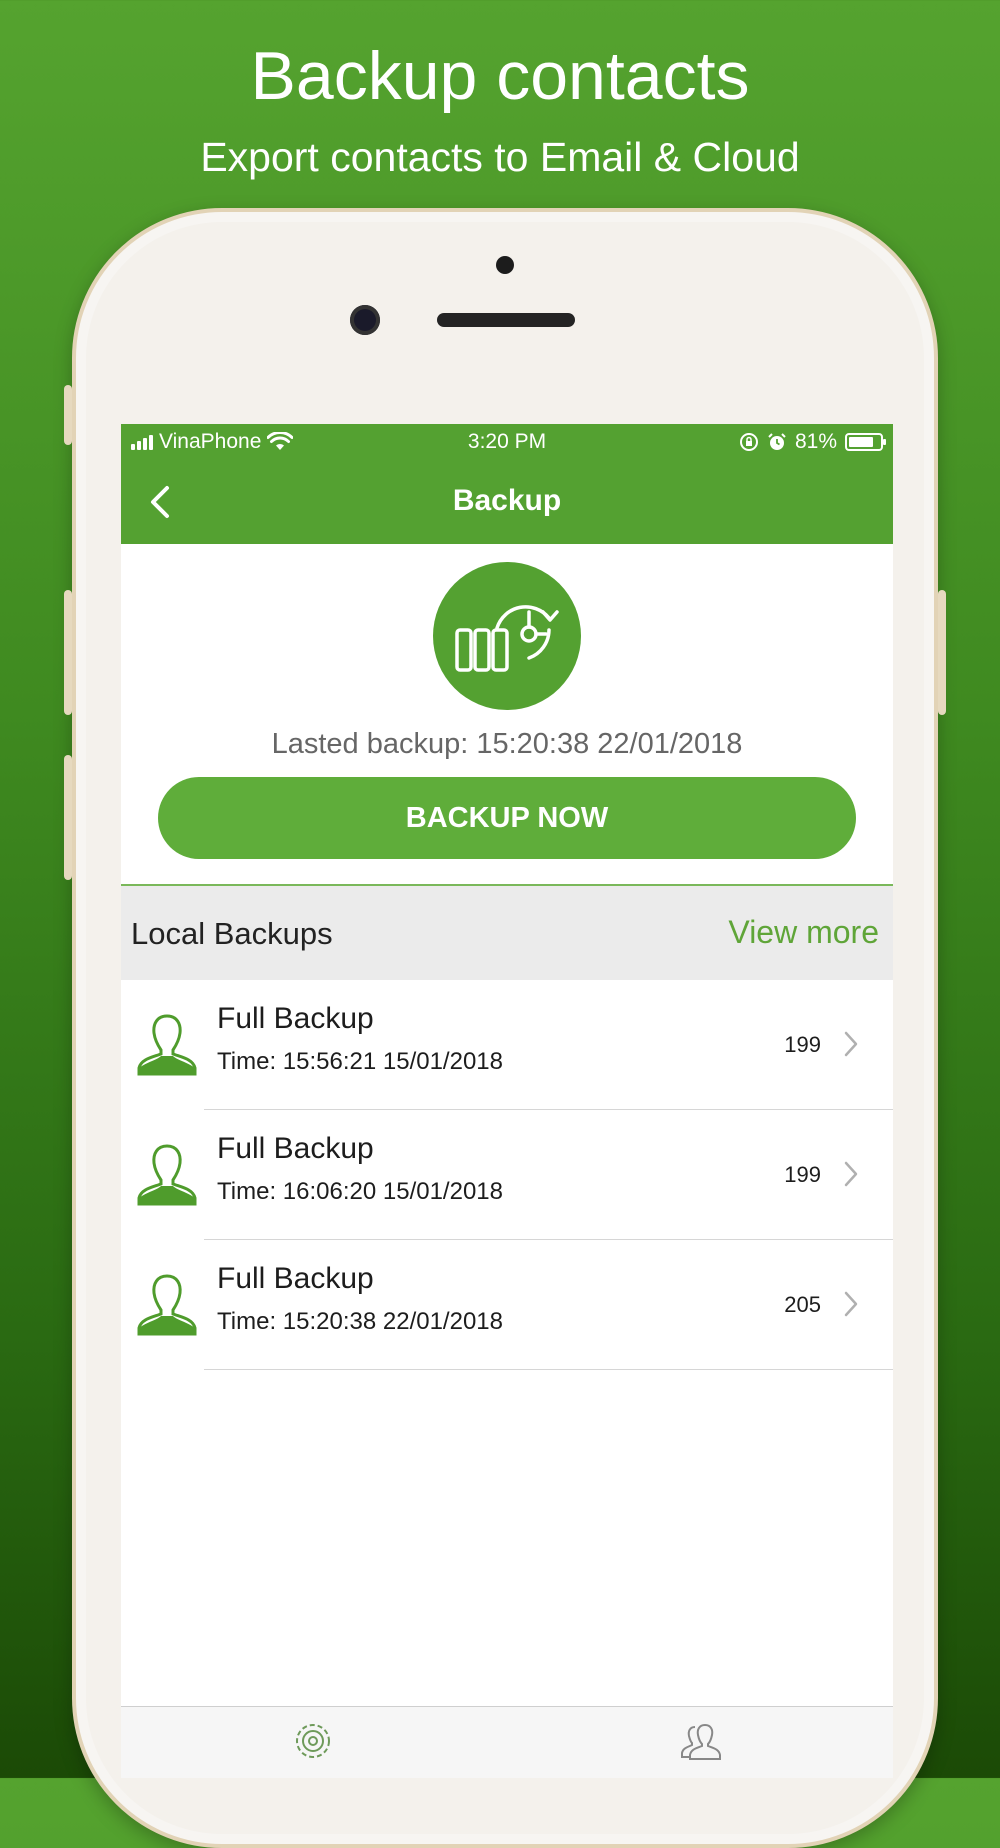  Describe the element at coordinates (500, 76) in the screenshot. I see `promo-title: Backup contacts` at that location.